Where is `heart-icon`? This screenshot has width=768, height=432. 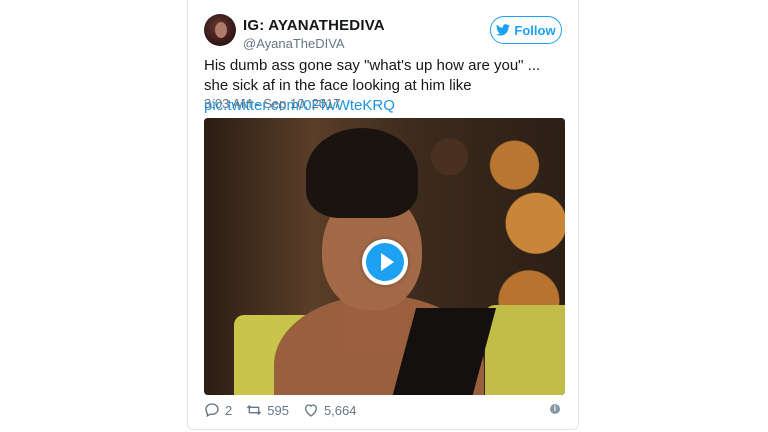 heart-icon is located at coordinates (310, 410).